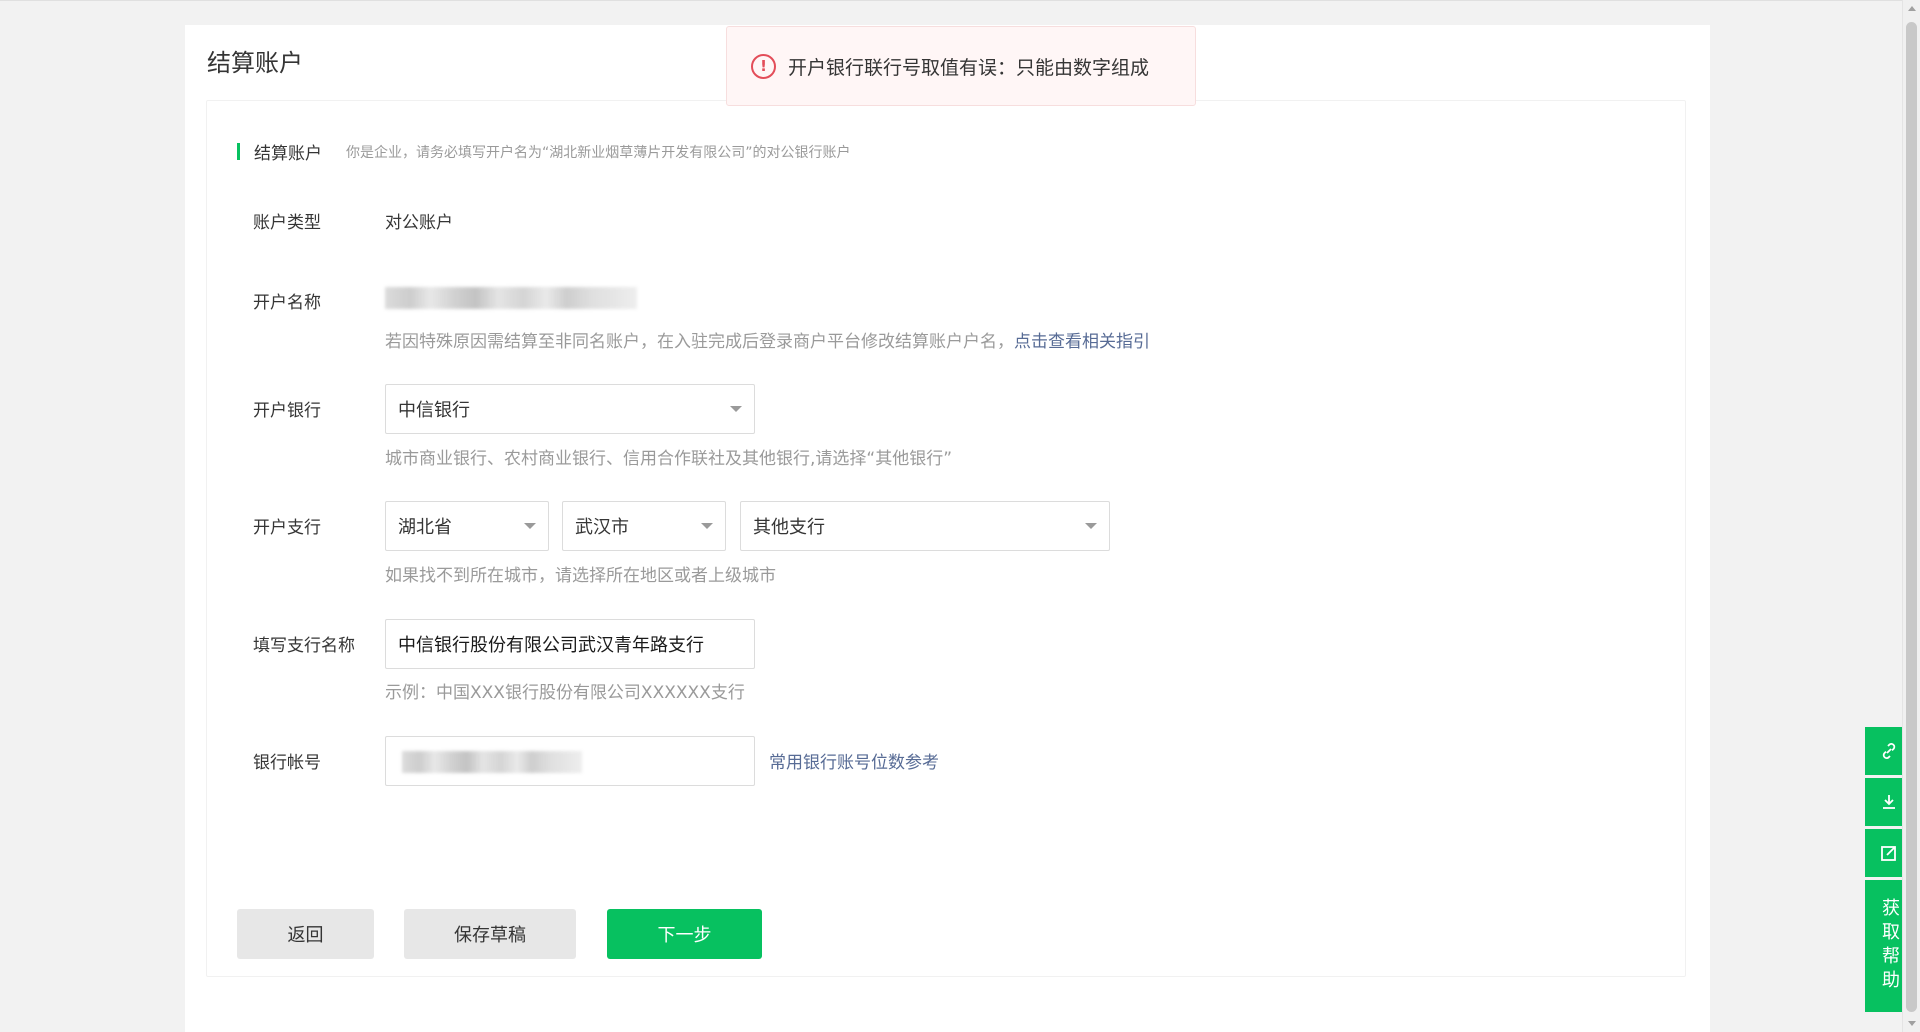  Describe the element at coordinates (602, 527) in the screenshot. I see `city-select-value: 武汉市` at that location.